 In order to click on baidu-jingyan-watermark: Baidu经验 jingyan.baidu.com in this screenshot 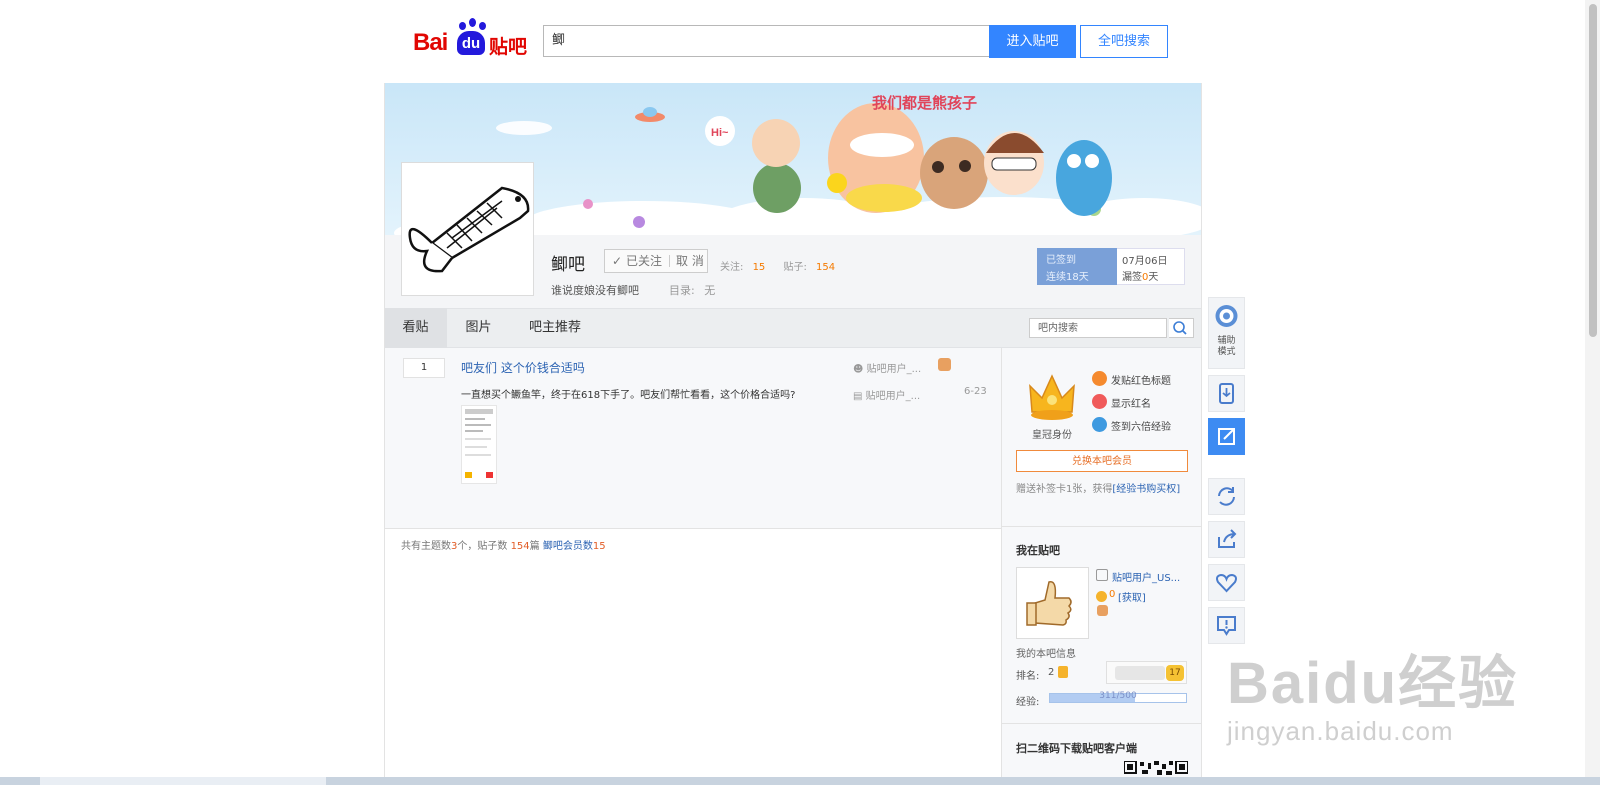, I will do `click(1372, 691)`.